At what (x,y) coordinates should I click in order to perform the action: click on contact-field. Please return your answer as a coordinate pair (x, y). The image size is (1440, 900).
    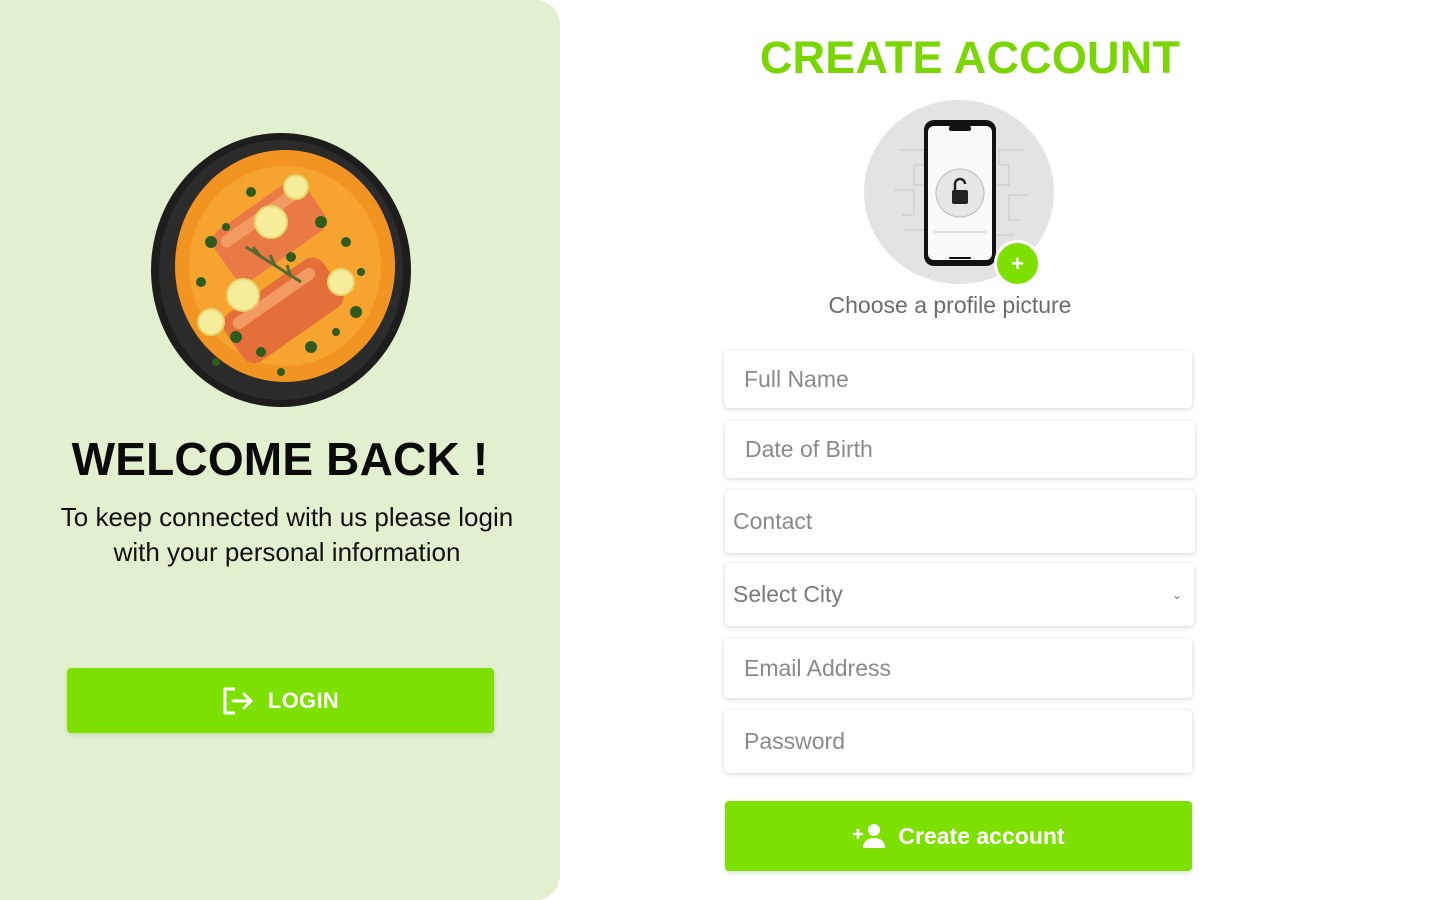
    Looking at the image, I should click on (960, 521).